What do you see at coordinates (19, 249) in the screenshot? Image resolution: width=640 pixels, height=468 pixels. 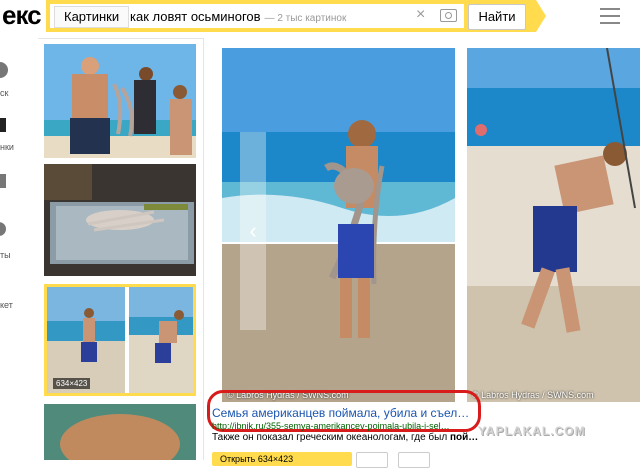 I see `left-nav: ск нки ты кет` at bounding box center [19, 249].